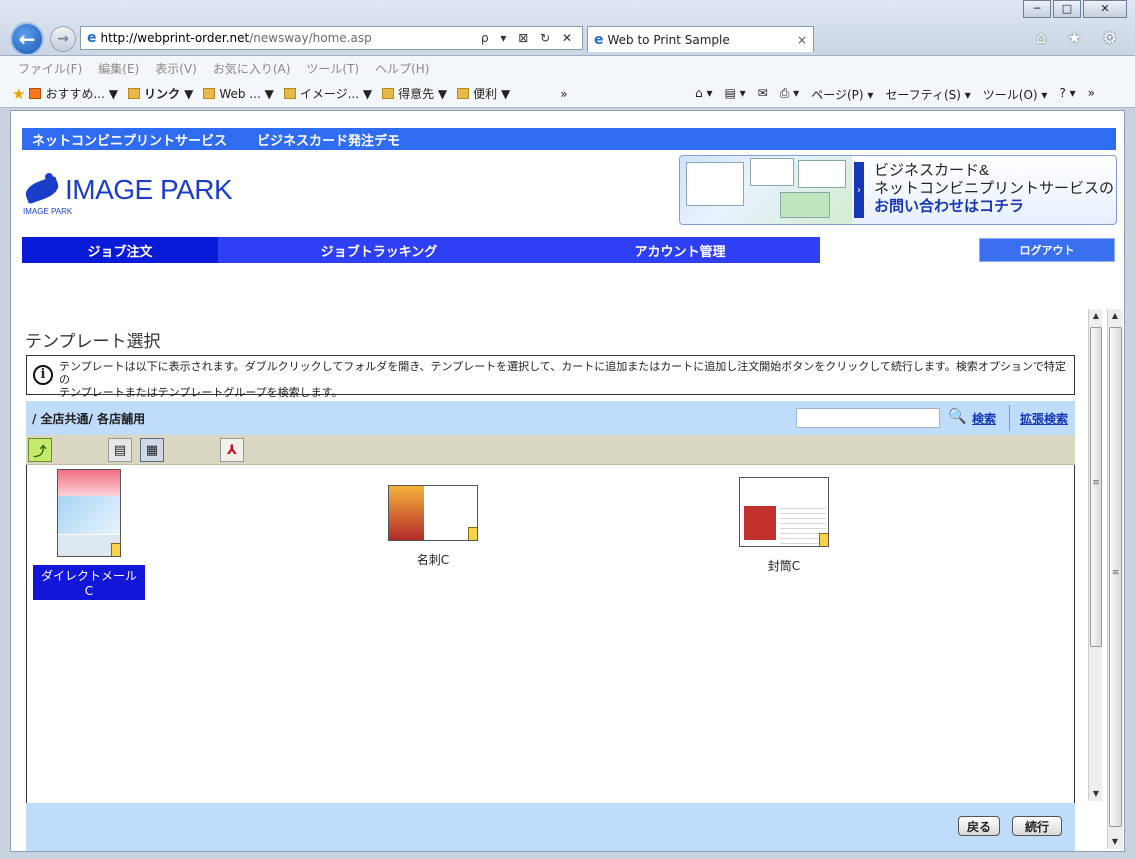  I want to click on fav-web: Web ... ▼, so click(238, 93).